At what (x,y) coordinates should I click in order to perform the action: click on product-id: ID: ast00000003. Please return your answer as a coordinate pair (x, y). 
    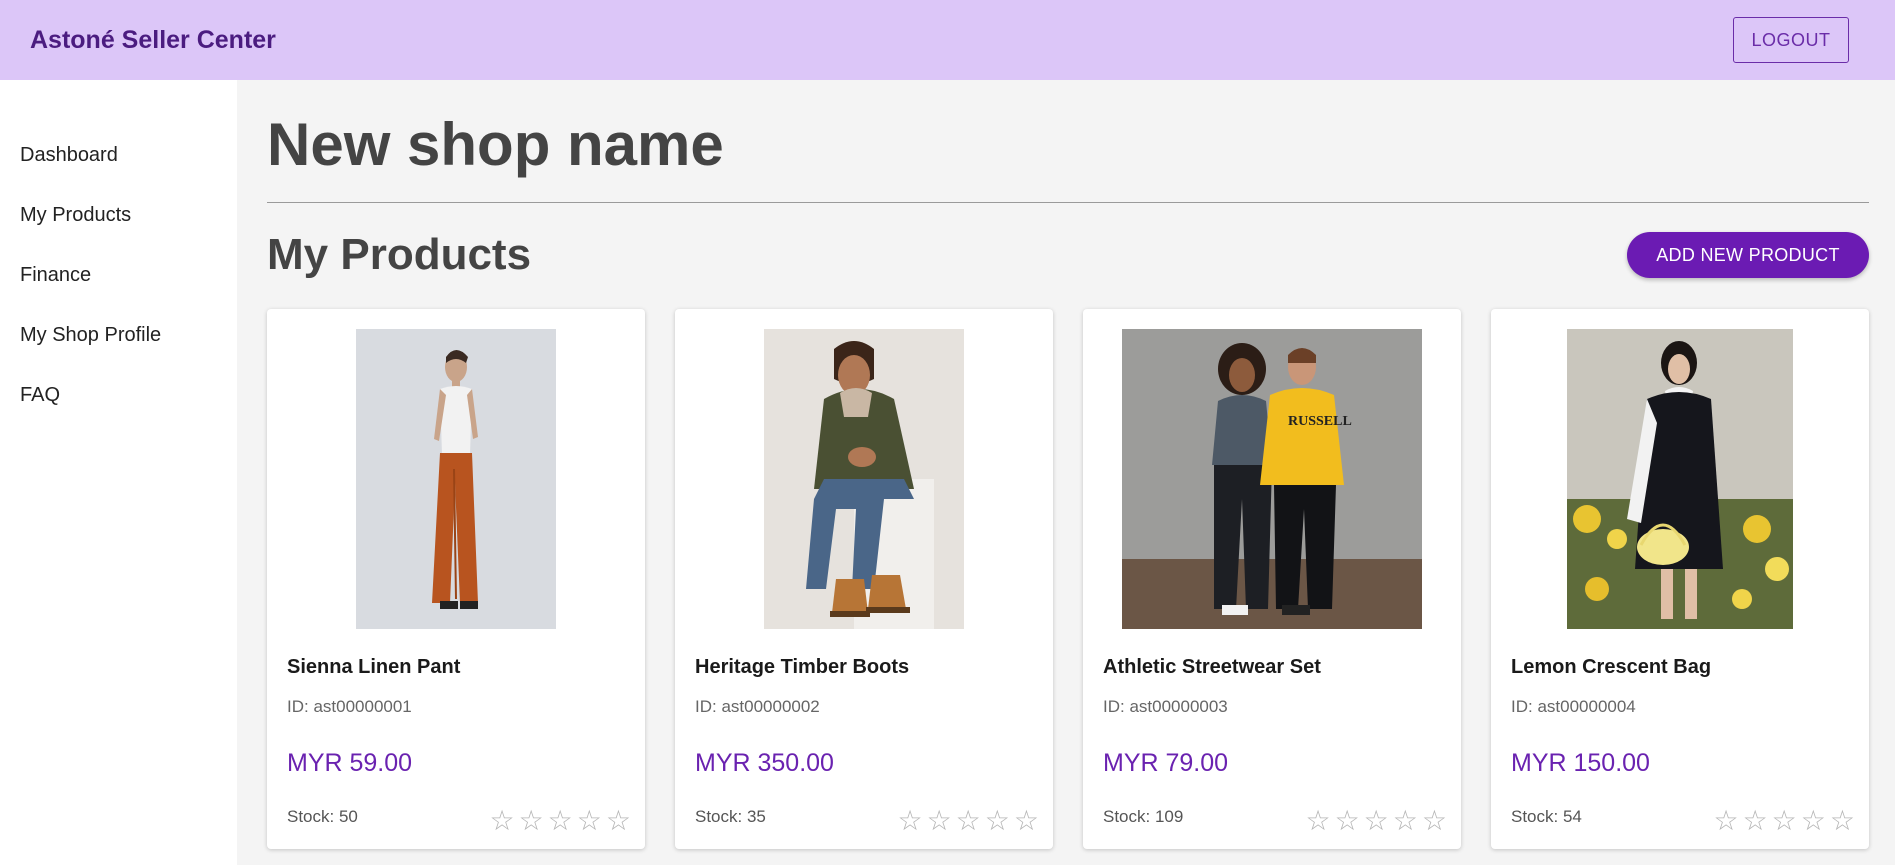
    Looking at the image, I should click on (1165, 706).